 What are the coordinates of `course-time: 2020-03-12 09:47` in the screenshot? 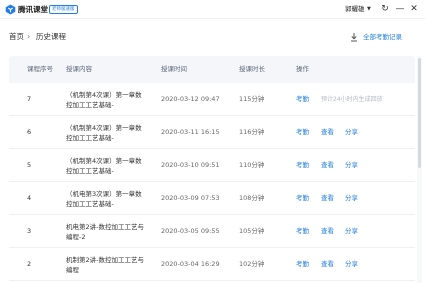 It's located at (190, 99).